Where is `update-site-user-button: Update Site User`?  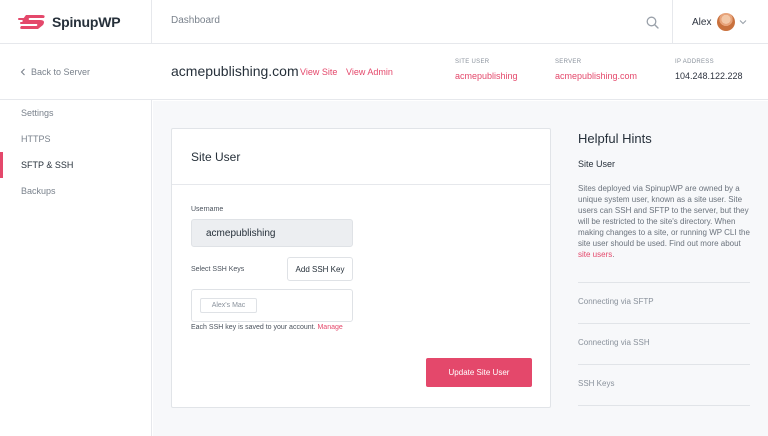 update-site-user-button: Update Site User is located at coordinates (479, 372).